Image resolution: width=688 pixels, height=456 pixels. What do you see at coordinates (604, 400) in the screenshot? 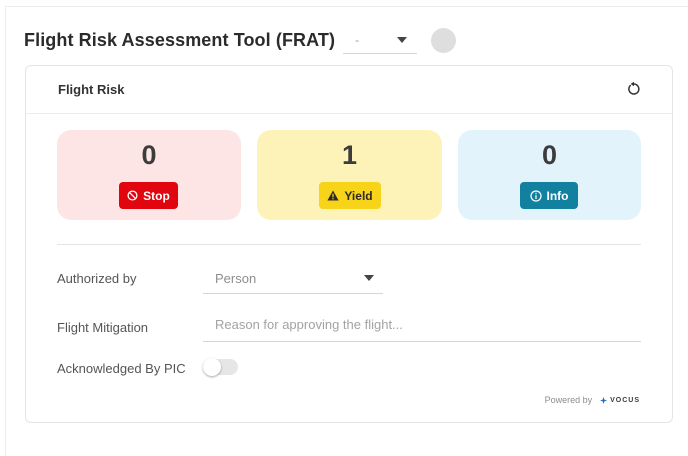
I see `vocus-logo-icon` at bounding box center [604, 400].